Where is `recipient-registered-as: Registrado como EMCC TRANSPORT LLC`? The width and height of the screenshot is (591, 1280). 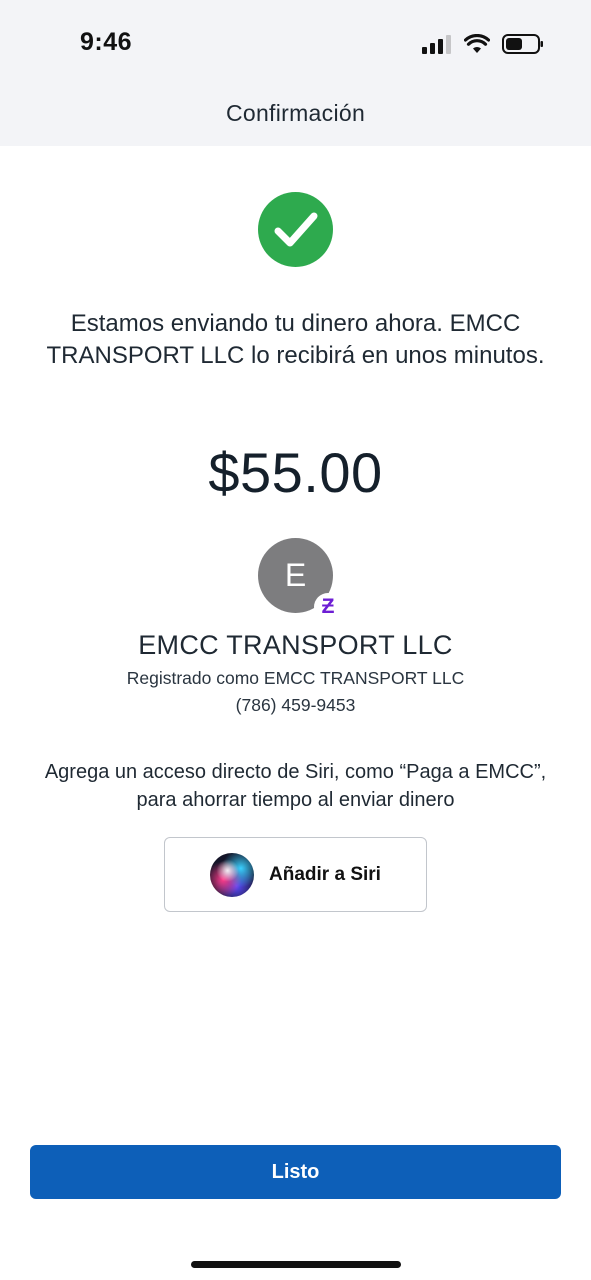
recipient-registered-as: Registrado como EMCC TRANSPORT LLC is located at coordinates (295, 678).